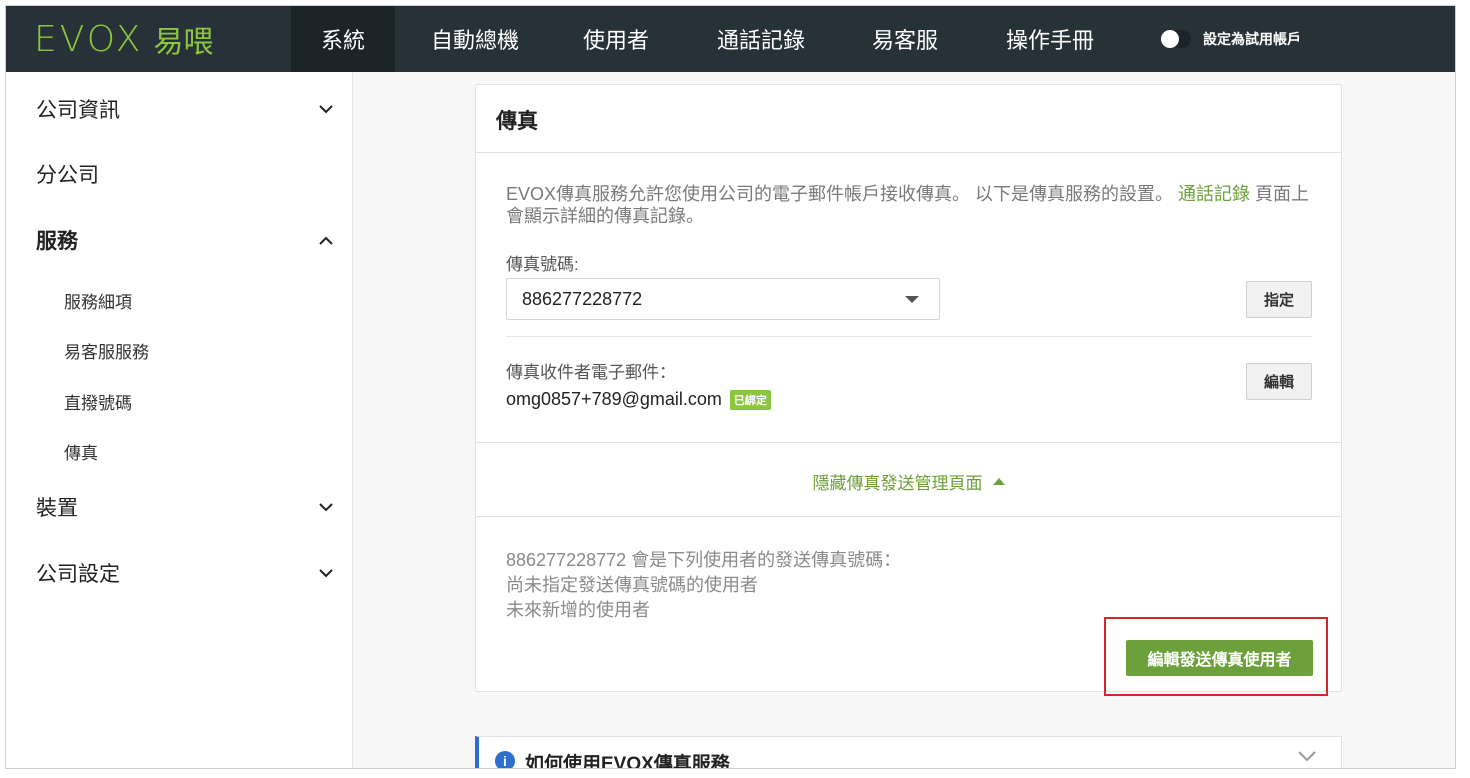  I want to click on fax-number-select: 886277228772, so click(723, 299).